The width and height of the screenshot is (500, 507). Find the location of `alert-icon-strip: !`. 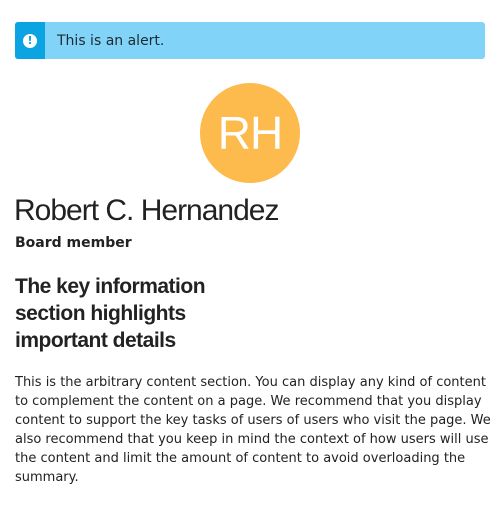

alert-icon-strip: ! is located at coordinates (30, 40).